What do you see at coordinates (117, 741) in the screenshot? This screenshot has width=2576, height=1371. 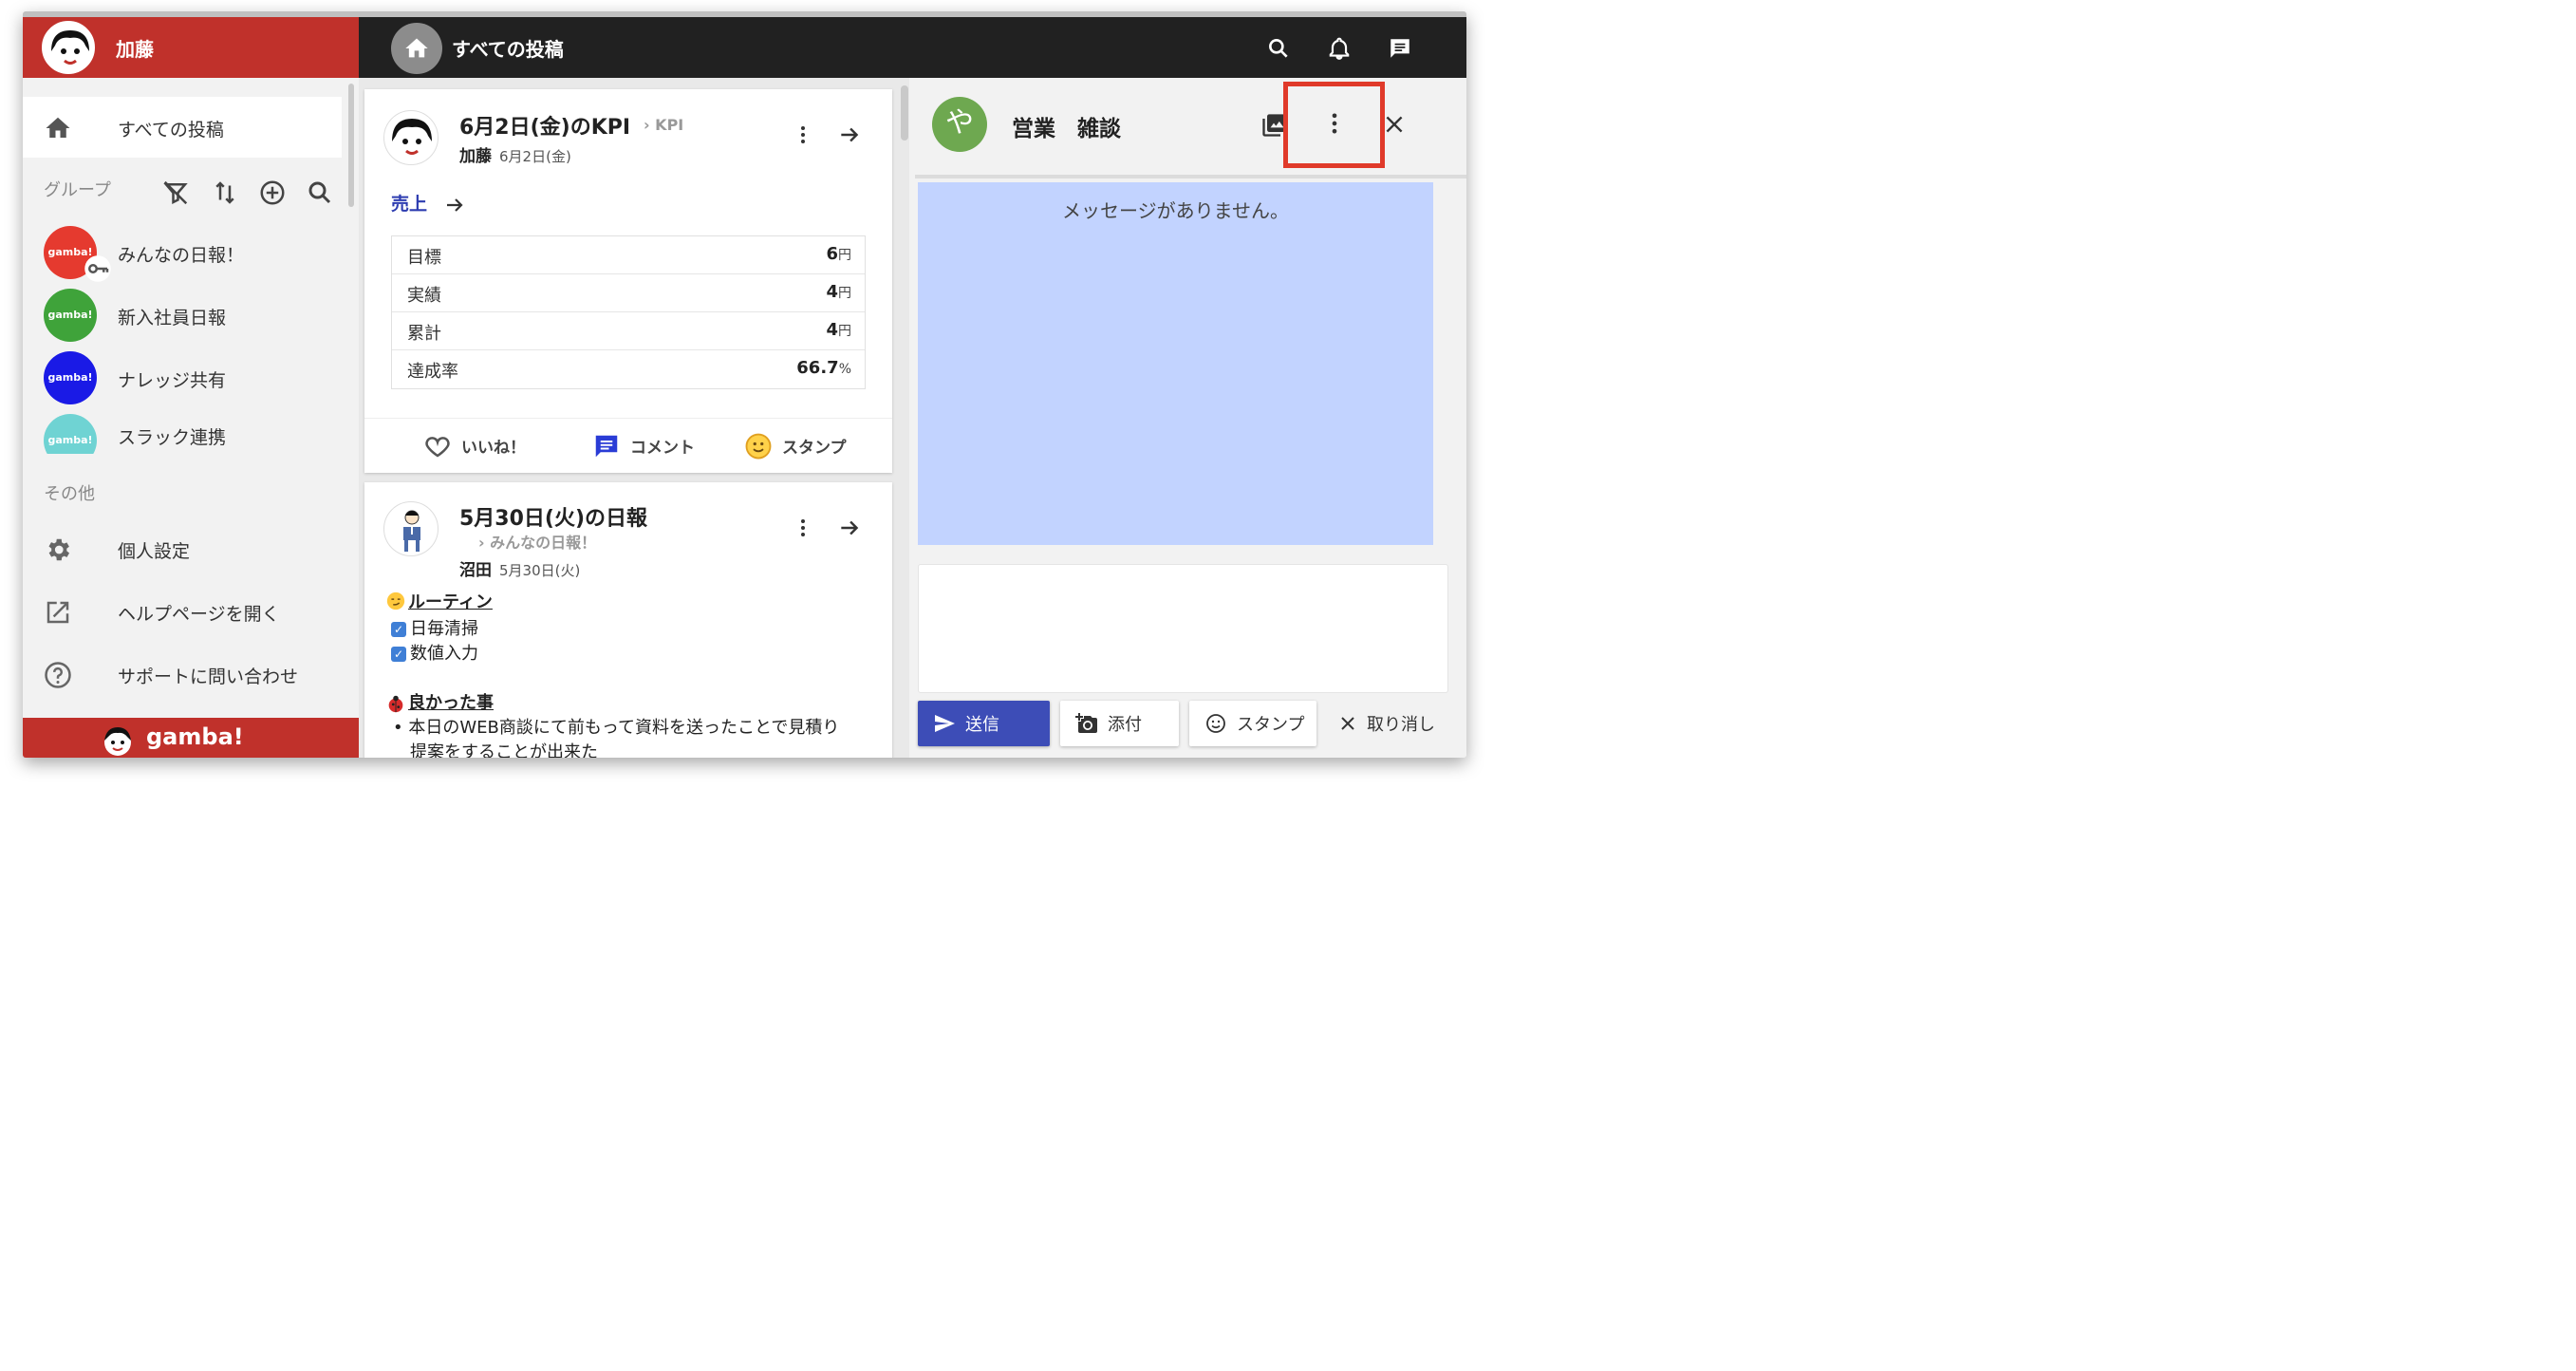 I see `mascot-icon` at bounding box center [117, 741].